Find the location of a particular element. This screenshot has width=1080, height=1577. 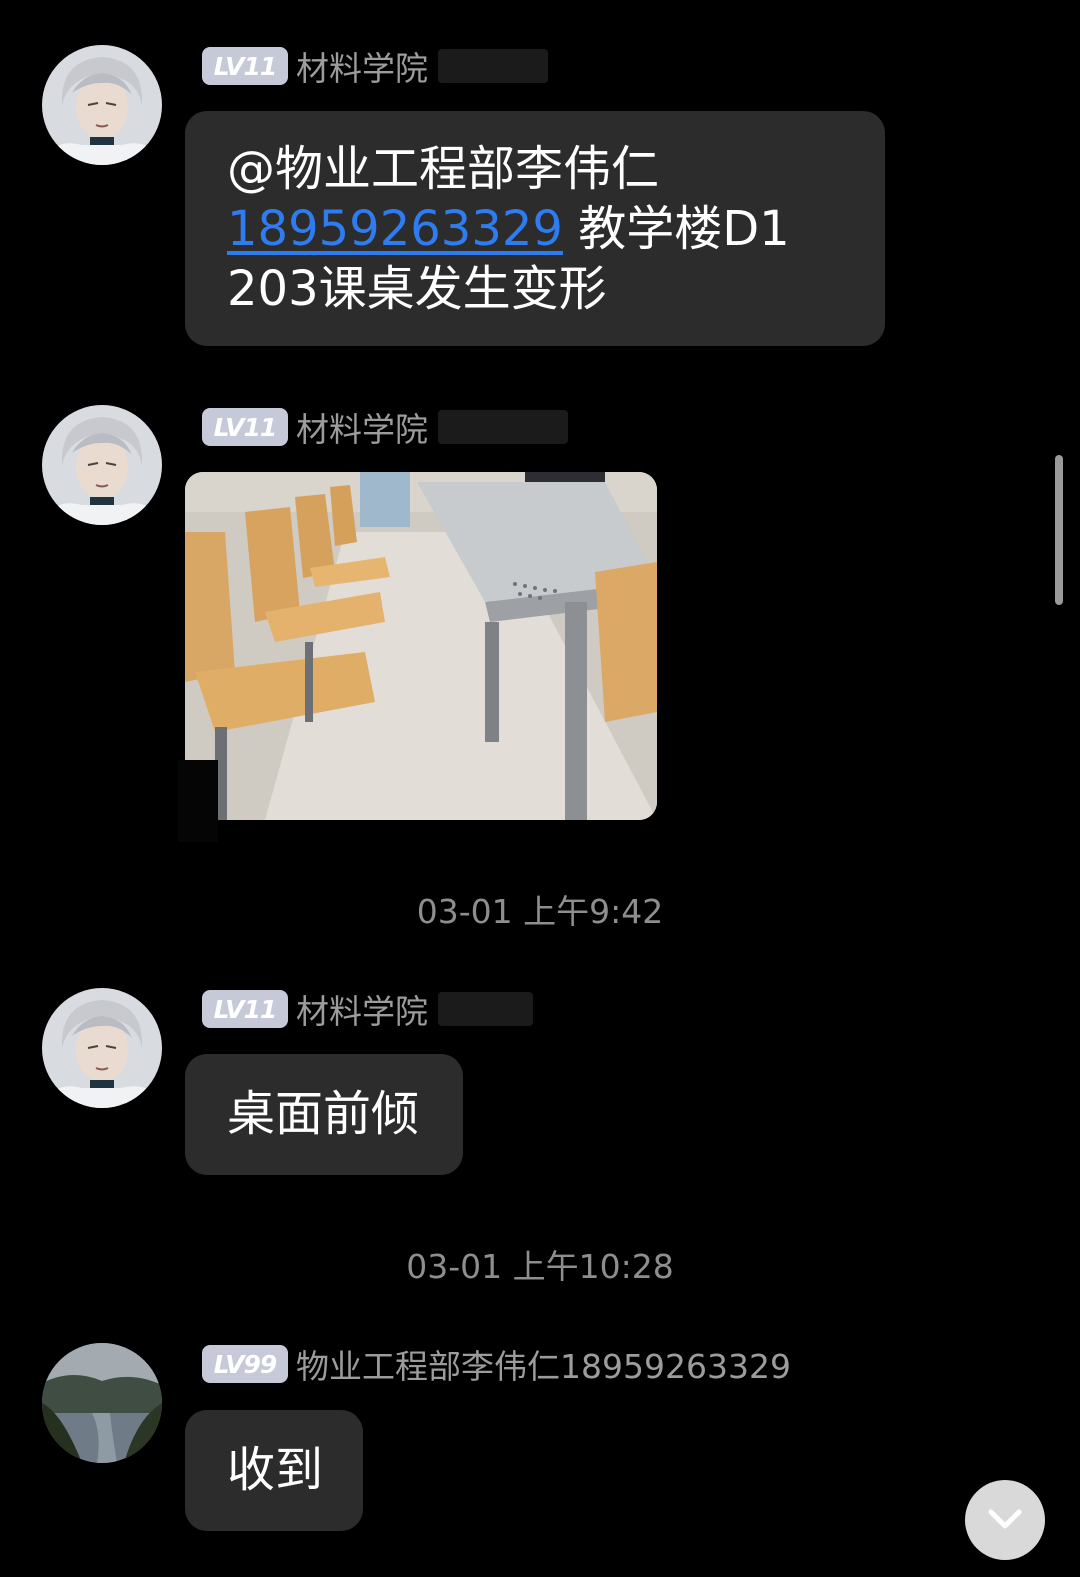

message-text-line: 18959263329 教学楼D1 is located at coordinates (535, 229).